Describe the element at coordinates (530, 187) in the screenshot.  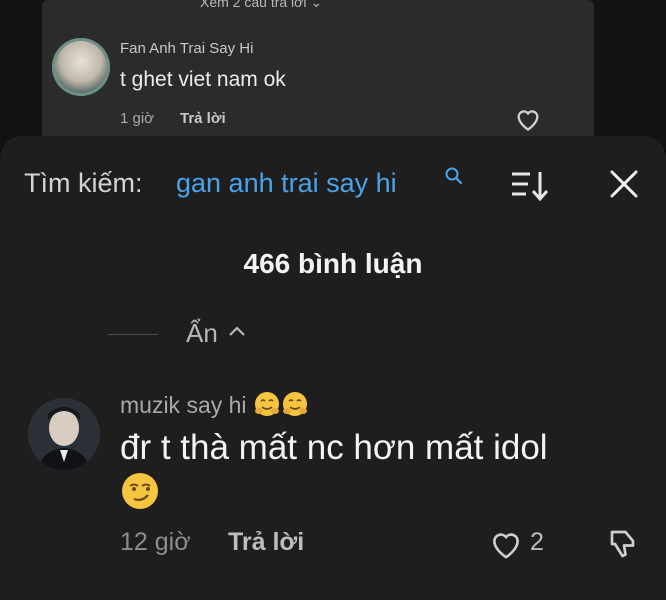
I see `sort-icon` at that location.